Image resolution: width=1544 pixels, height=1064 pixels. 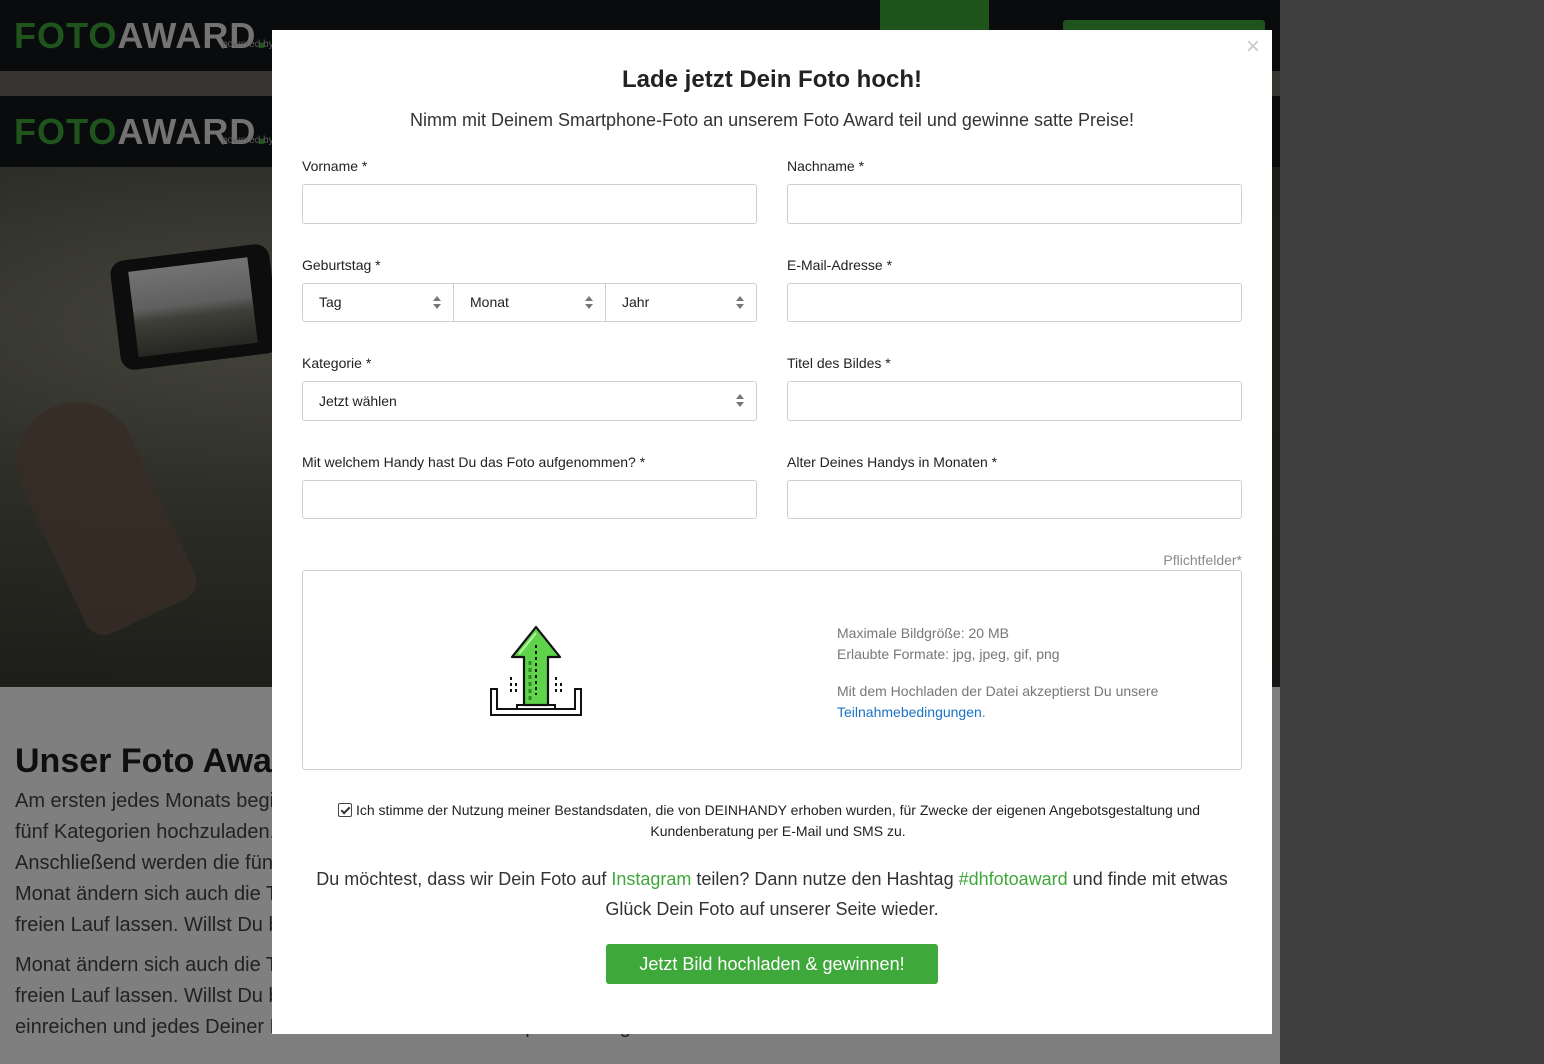 I want to click on terms-end: ., so click(x=983, y=712).